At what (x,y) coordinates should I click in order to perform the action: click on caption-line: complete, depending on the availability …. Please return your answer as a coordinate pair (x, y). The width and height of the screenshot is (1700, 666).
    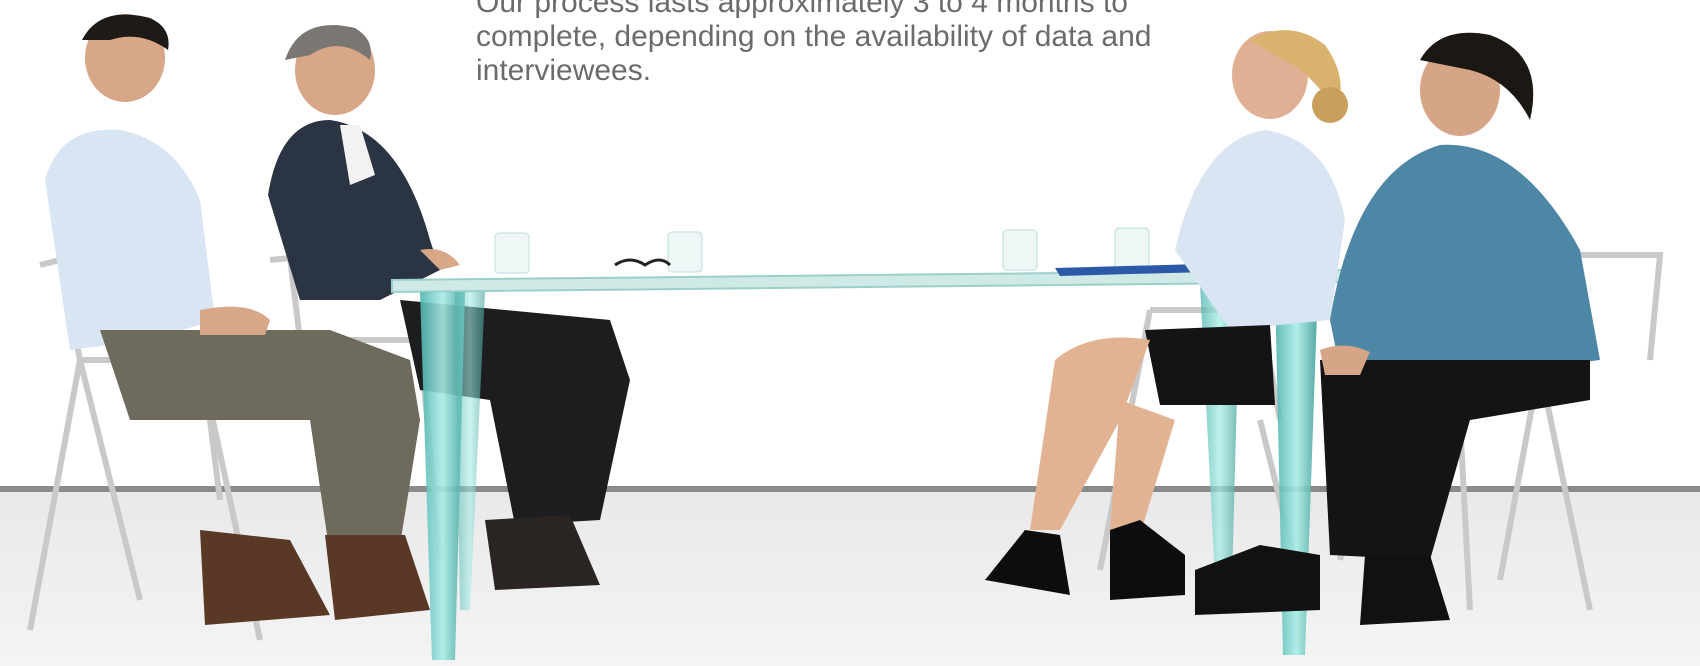
    Looking at the image, I should click on (814, 36).